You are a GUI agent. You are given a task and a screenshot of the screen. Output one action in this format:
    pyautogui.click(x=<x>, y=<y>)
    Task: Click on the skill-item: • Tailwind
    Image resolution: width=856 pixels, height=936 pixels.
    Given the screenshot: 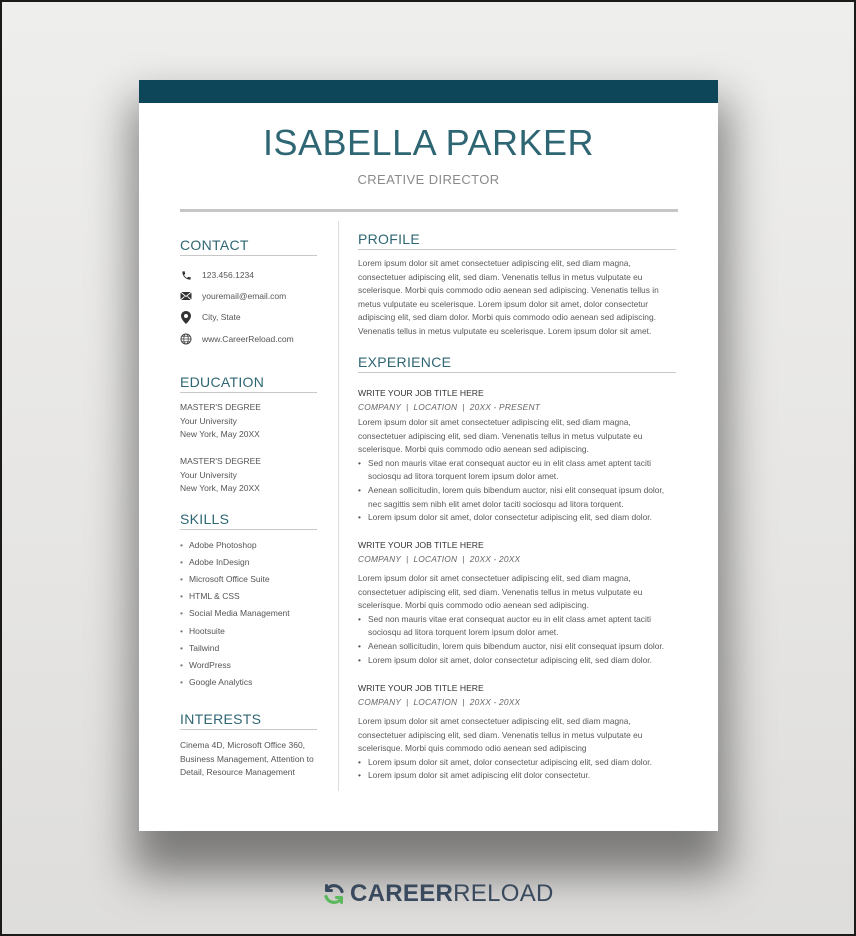 What is the action you would take?
    pyautogui.click(x=200, y=648)
    